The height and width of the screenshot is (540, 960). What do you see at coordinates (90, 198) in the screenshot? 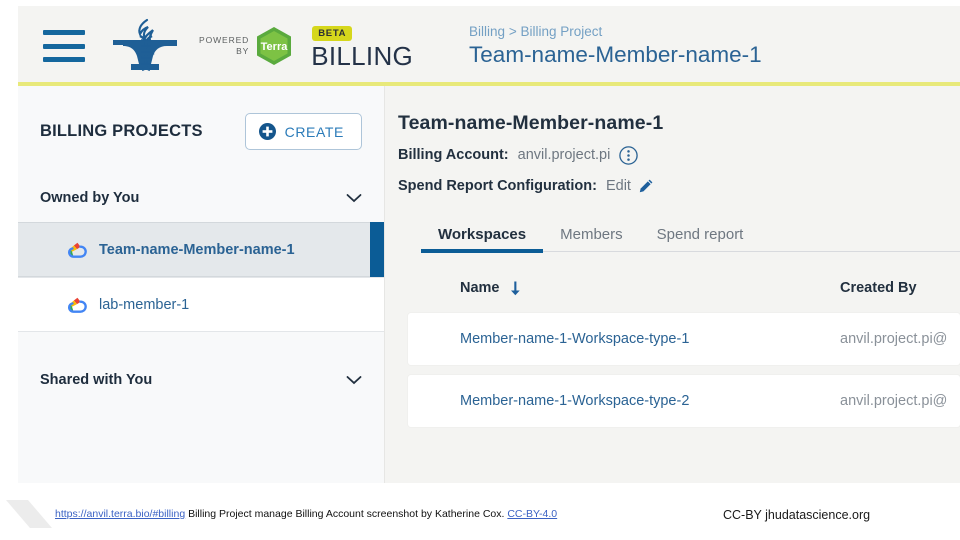
I see `sidebar-group-label: Owned by You` at bounding box center [90, 198].